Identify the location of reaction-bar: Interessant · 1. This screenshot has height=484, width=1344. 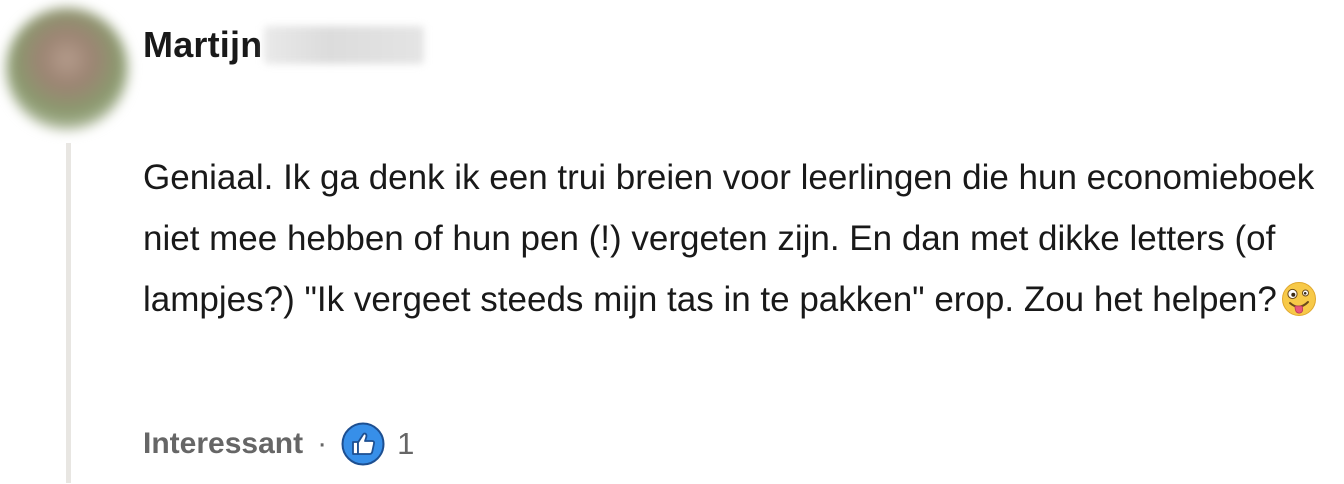
(278, 444).